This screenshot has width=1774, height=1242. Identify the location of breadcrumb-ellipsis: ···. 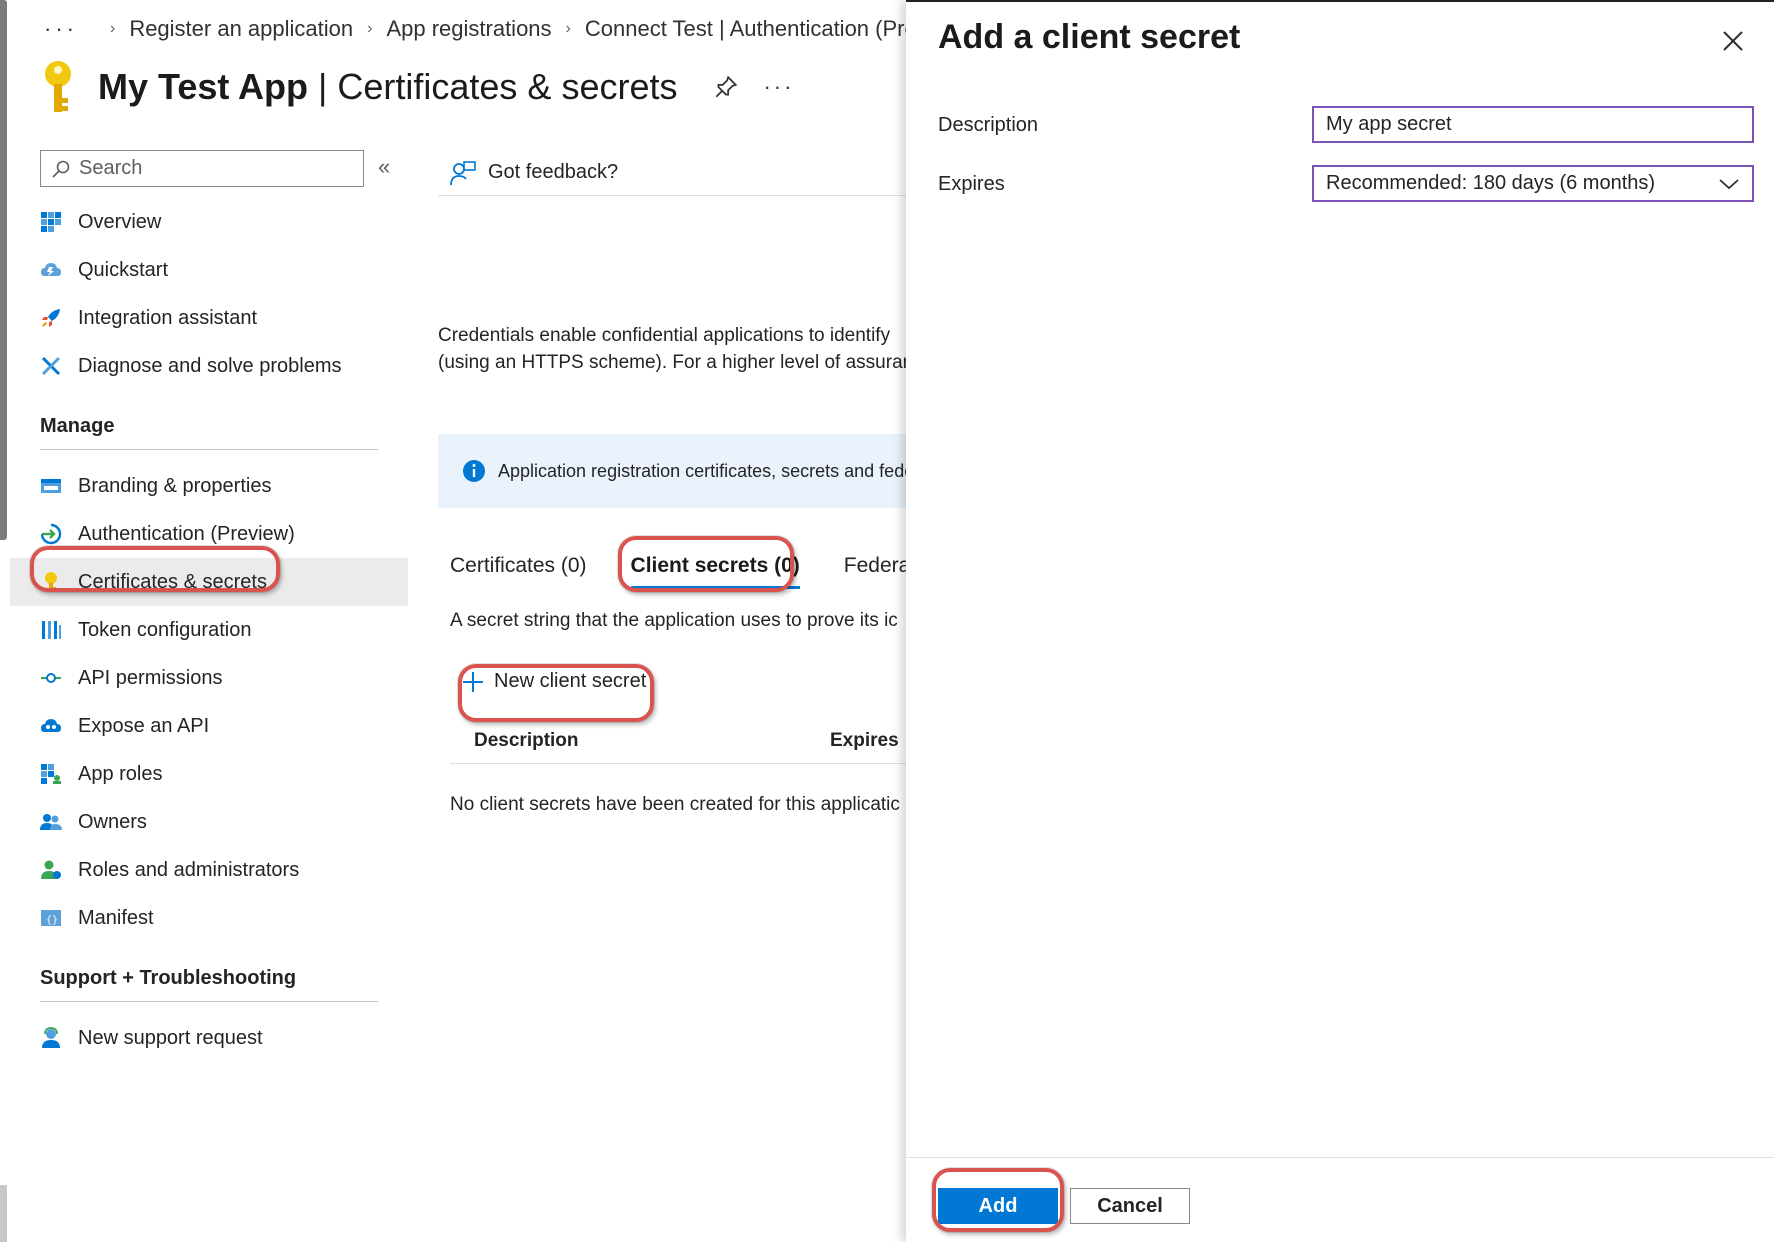
(61, 29).